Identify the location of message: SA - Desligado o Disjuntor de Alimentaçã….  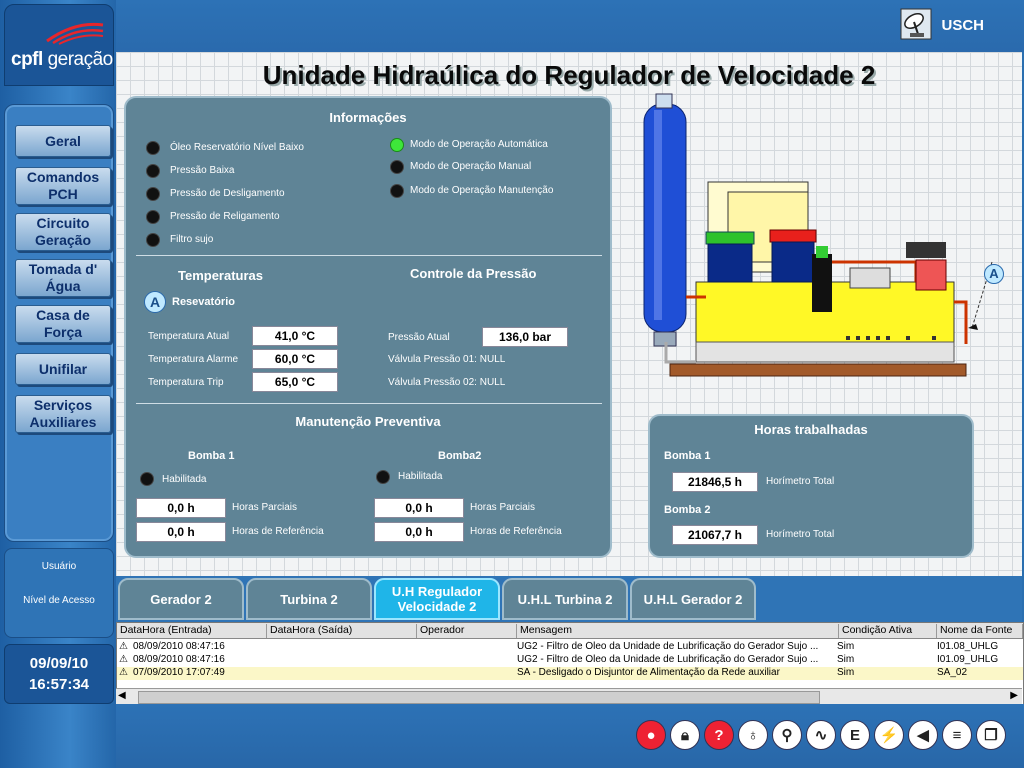
(648, 672).